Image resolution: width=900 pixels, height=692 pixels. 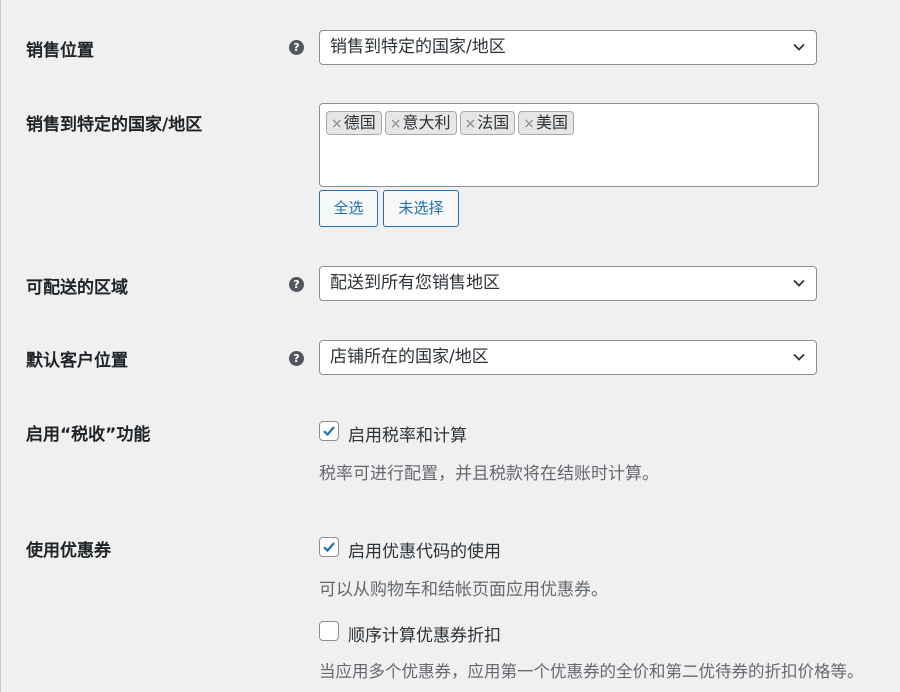 I want to click on default-customer-location-select: 店铺所在的国家/地区, so click(x=568, y=357).